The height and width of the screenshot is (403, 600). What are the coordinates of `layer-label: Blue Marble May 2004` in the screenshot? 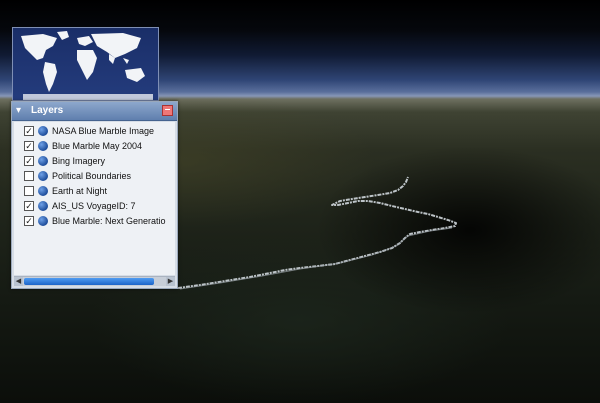 It's located at (97, 146).